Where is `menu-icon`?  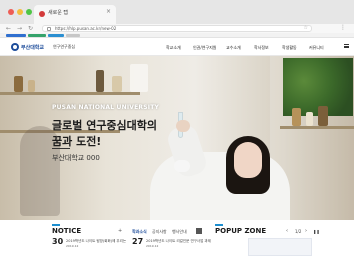 menu-icon is located at coordinates (346, 46).